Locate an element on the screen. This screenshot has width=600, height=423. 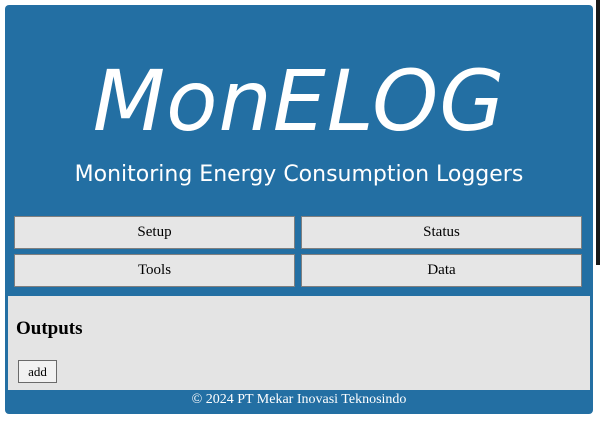
setup-button: Setup is located at coordinates (154, 232).